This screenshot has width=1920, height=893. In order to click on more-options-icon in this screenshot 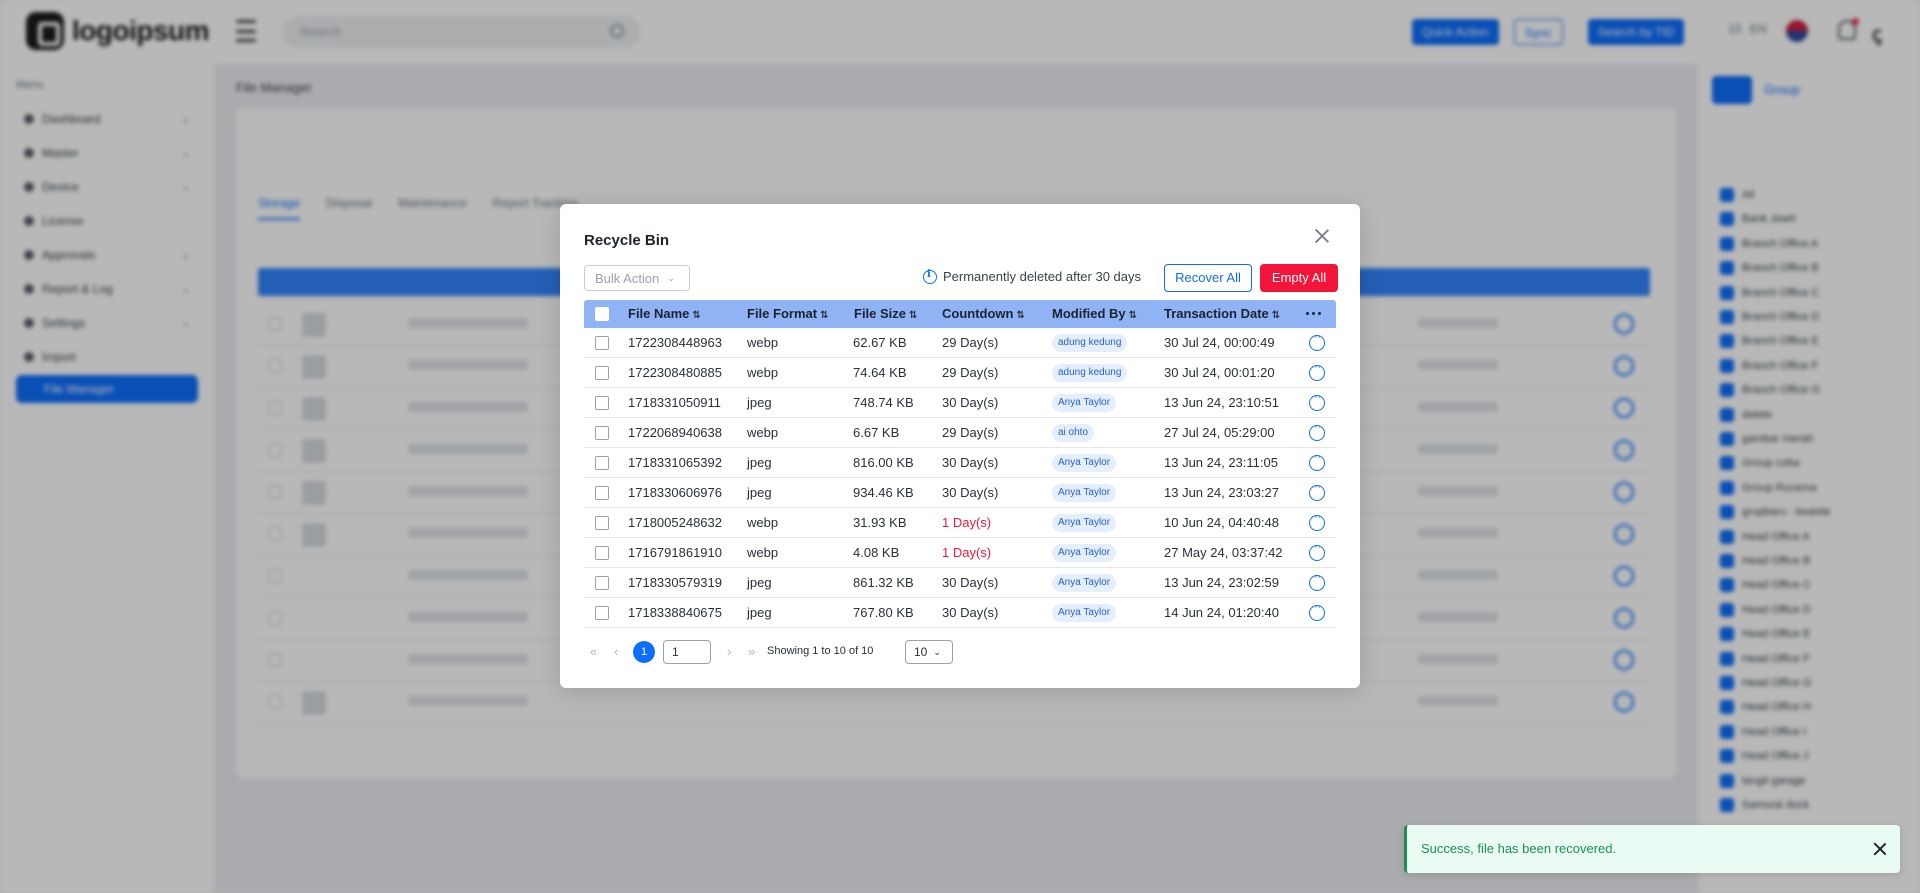, I will do `click(1313, 313)`.